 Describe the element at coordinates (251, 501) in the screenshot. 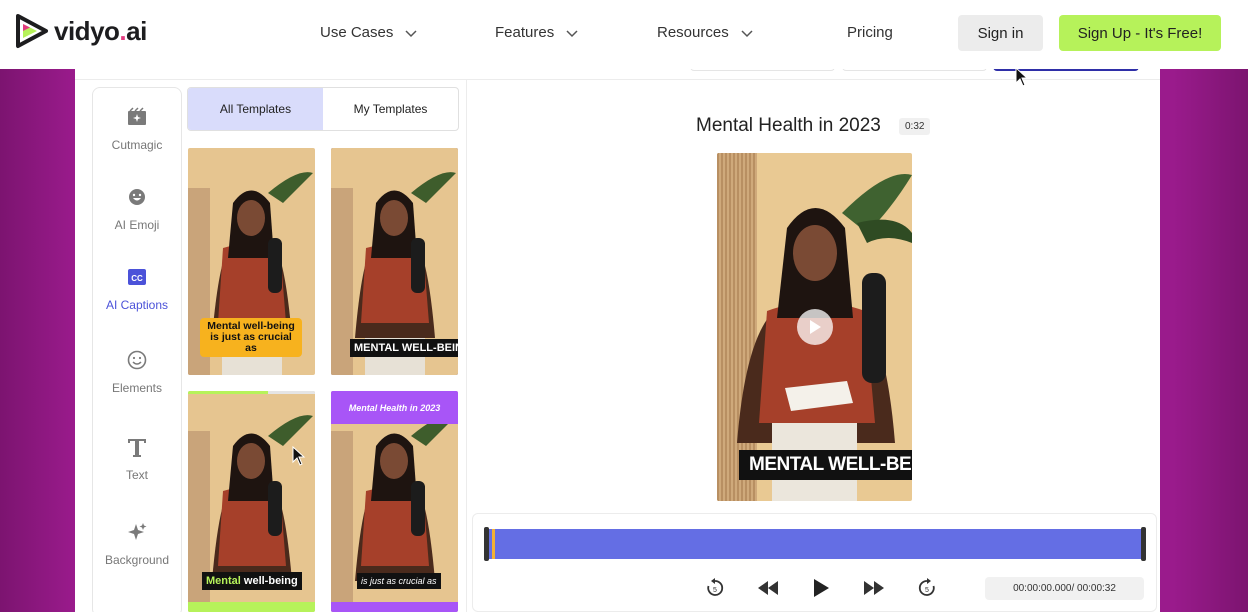

I see `template-card-green: Mental well-being` at that location.